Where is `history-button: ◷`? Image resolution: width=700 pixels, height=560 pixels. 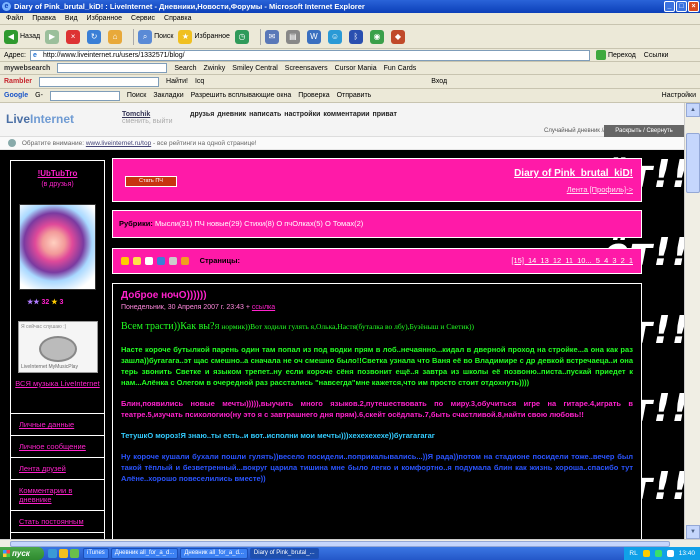
history-button: ◷ is located at coordinates (242, 36).